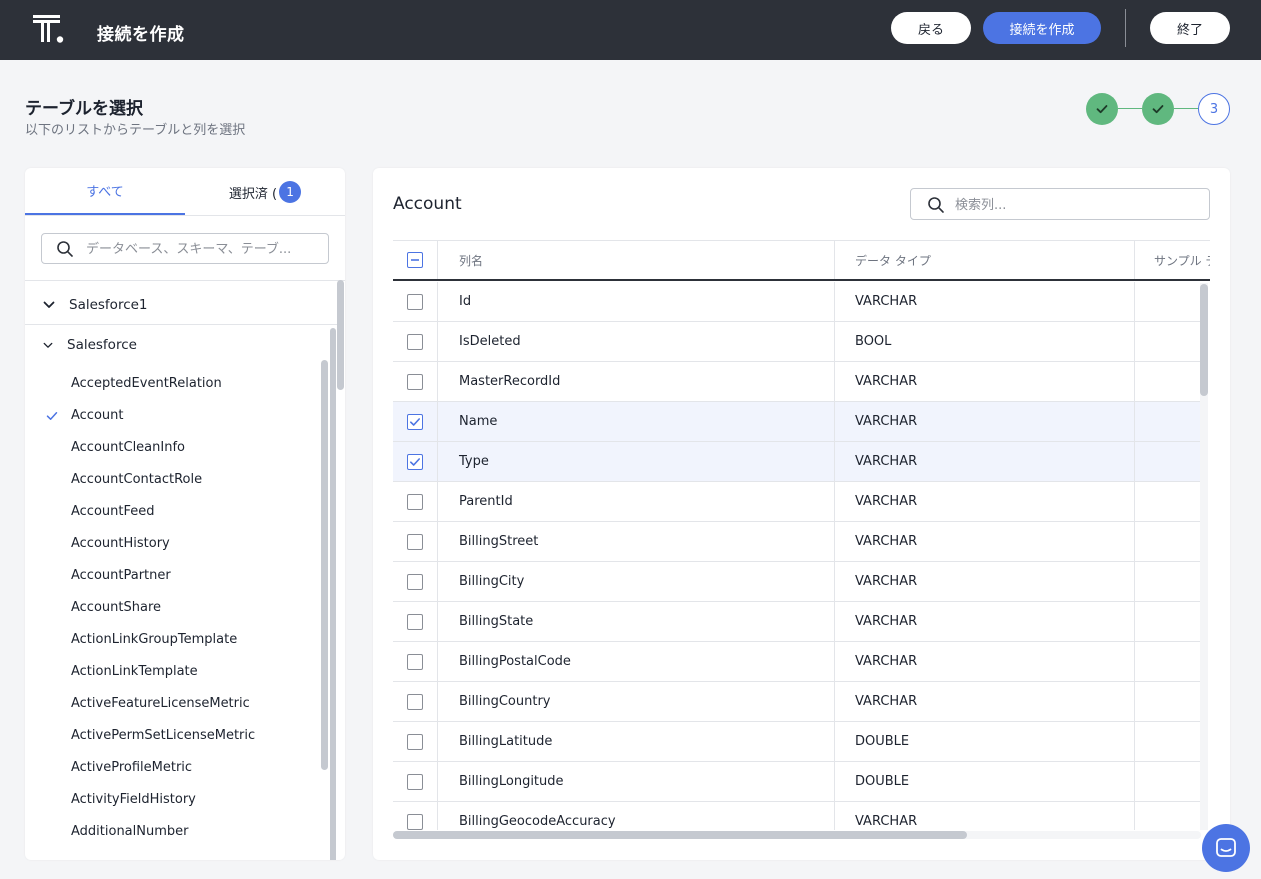 This screenshot has width=1261, height=879. Describe the element at coordinates (324, 565) in the screenshot. I see `inner-scrollbar-thumb` at that location.